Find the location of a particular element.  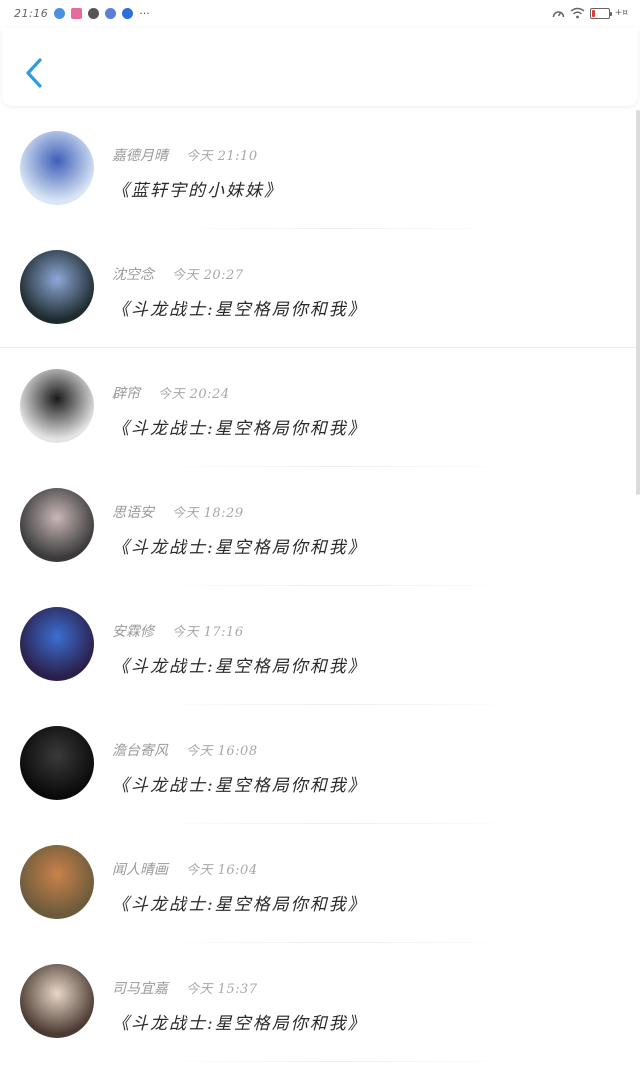

comment-message: 《蓝轩宇的小妹妹》 is located at coordinates (197, 191).